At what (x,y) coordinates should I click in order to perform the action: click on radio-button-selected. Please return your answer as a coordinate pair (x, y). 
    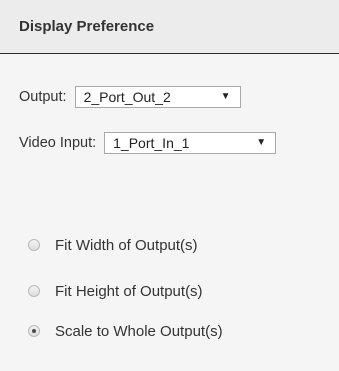
    Looking at the image, I should click on (34, 331).